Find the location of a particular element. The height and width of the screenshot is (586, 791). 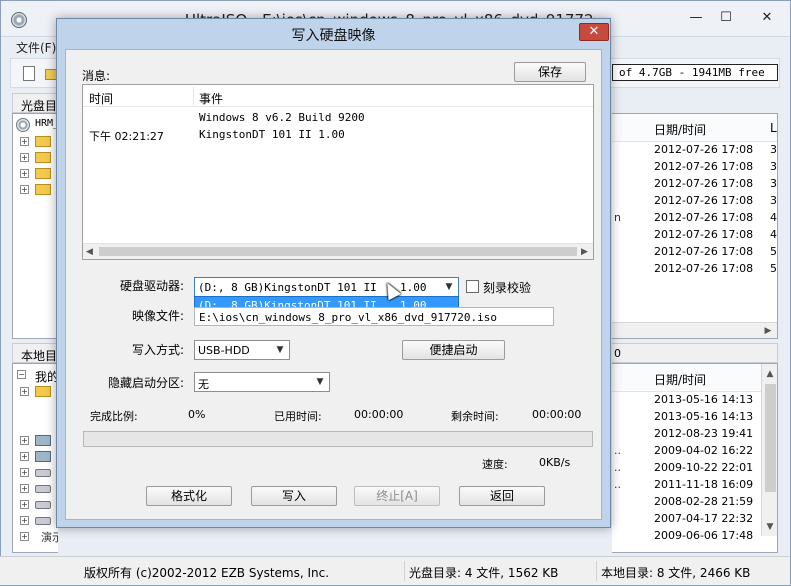

list-item: n 2012-07-26 17:08 4 is located at coordinates (694, 217).